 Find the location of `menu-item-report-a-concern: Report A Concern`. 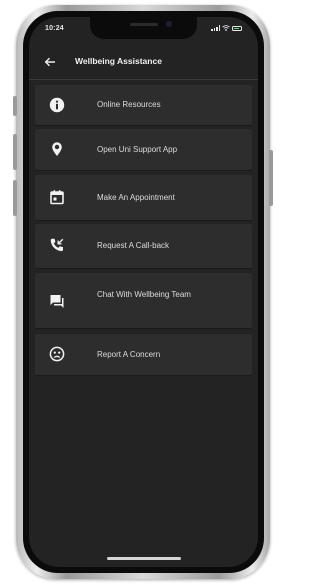

menu-item-report-a-concern: Report A Concern is located at coordinates (143, 354).